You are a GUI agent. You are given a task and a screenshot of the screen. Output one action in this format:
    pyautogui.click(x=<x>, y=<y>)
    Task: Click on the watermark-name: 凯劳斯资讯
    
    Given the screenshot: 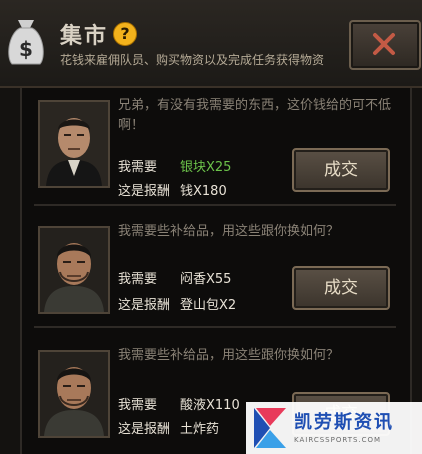 What is the action you would take?
    pyautogui.click(x=344, y=422)
    